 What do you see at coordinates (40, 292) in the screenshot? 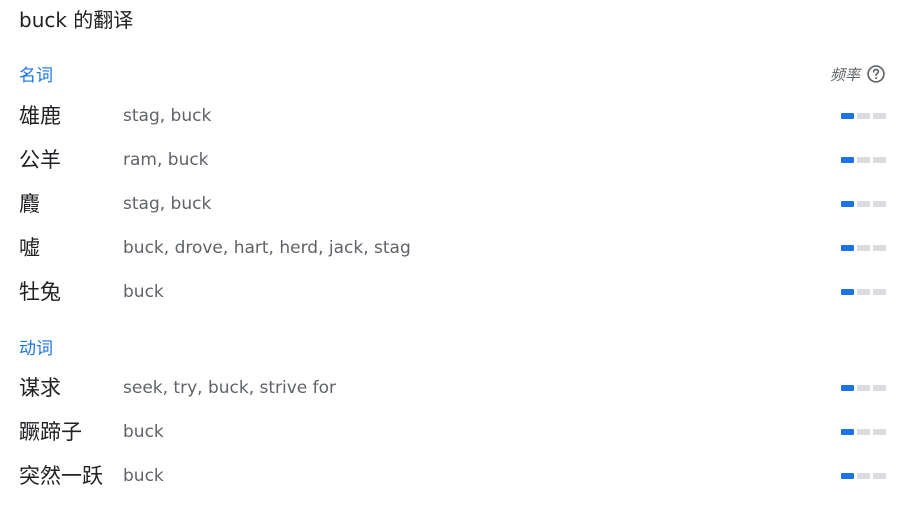
I see `translation-term: 牡兔` at bounding box center [40, 292].